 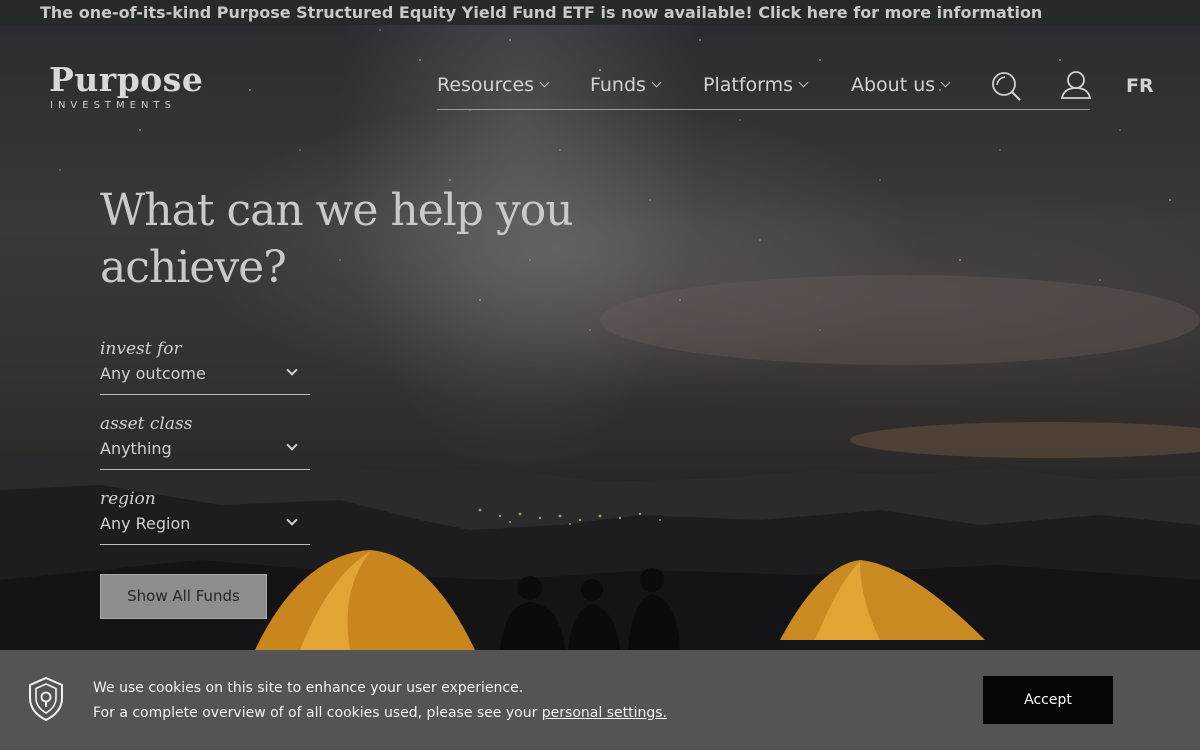 I want to click on user-icon, so click(x=1076, y=85).